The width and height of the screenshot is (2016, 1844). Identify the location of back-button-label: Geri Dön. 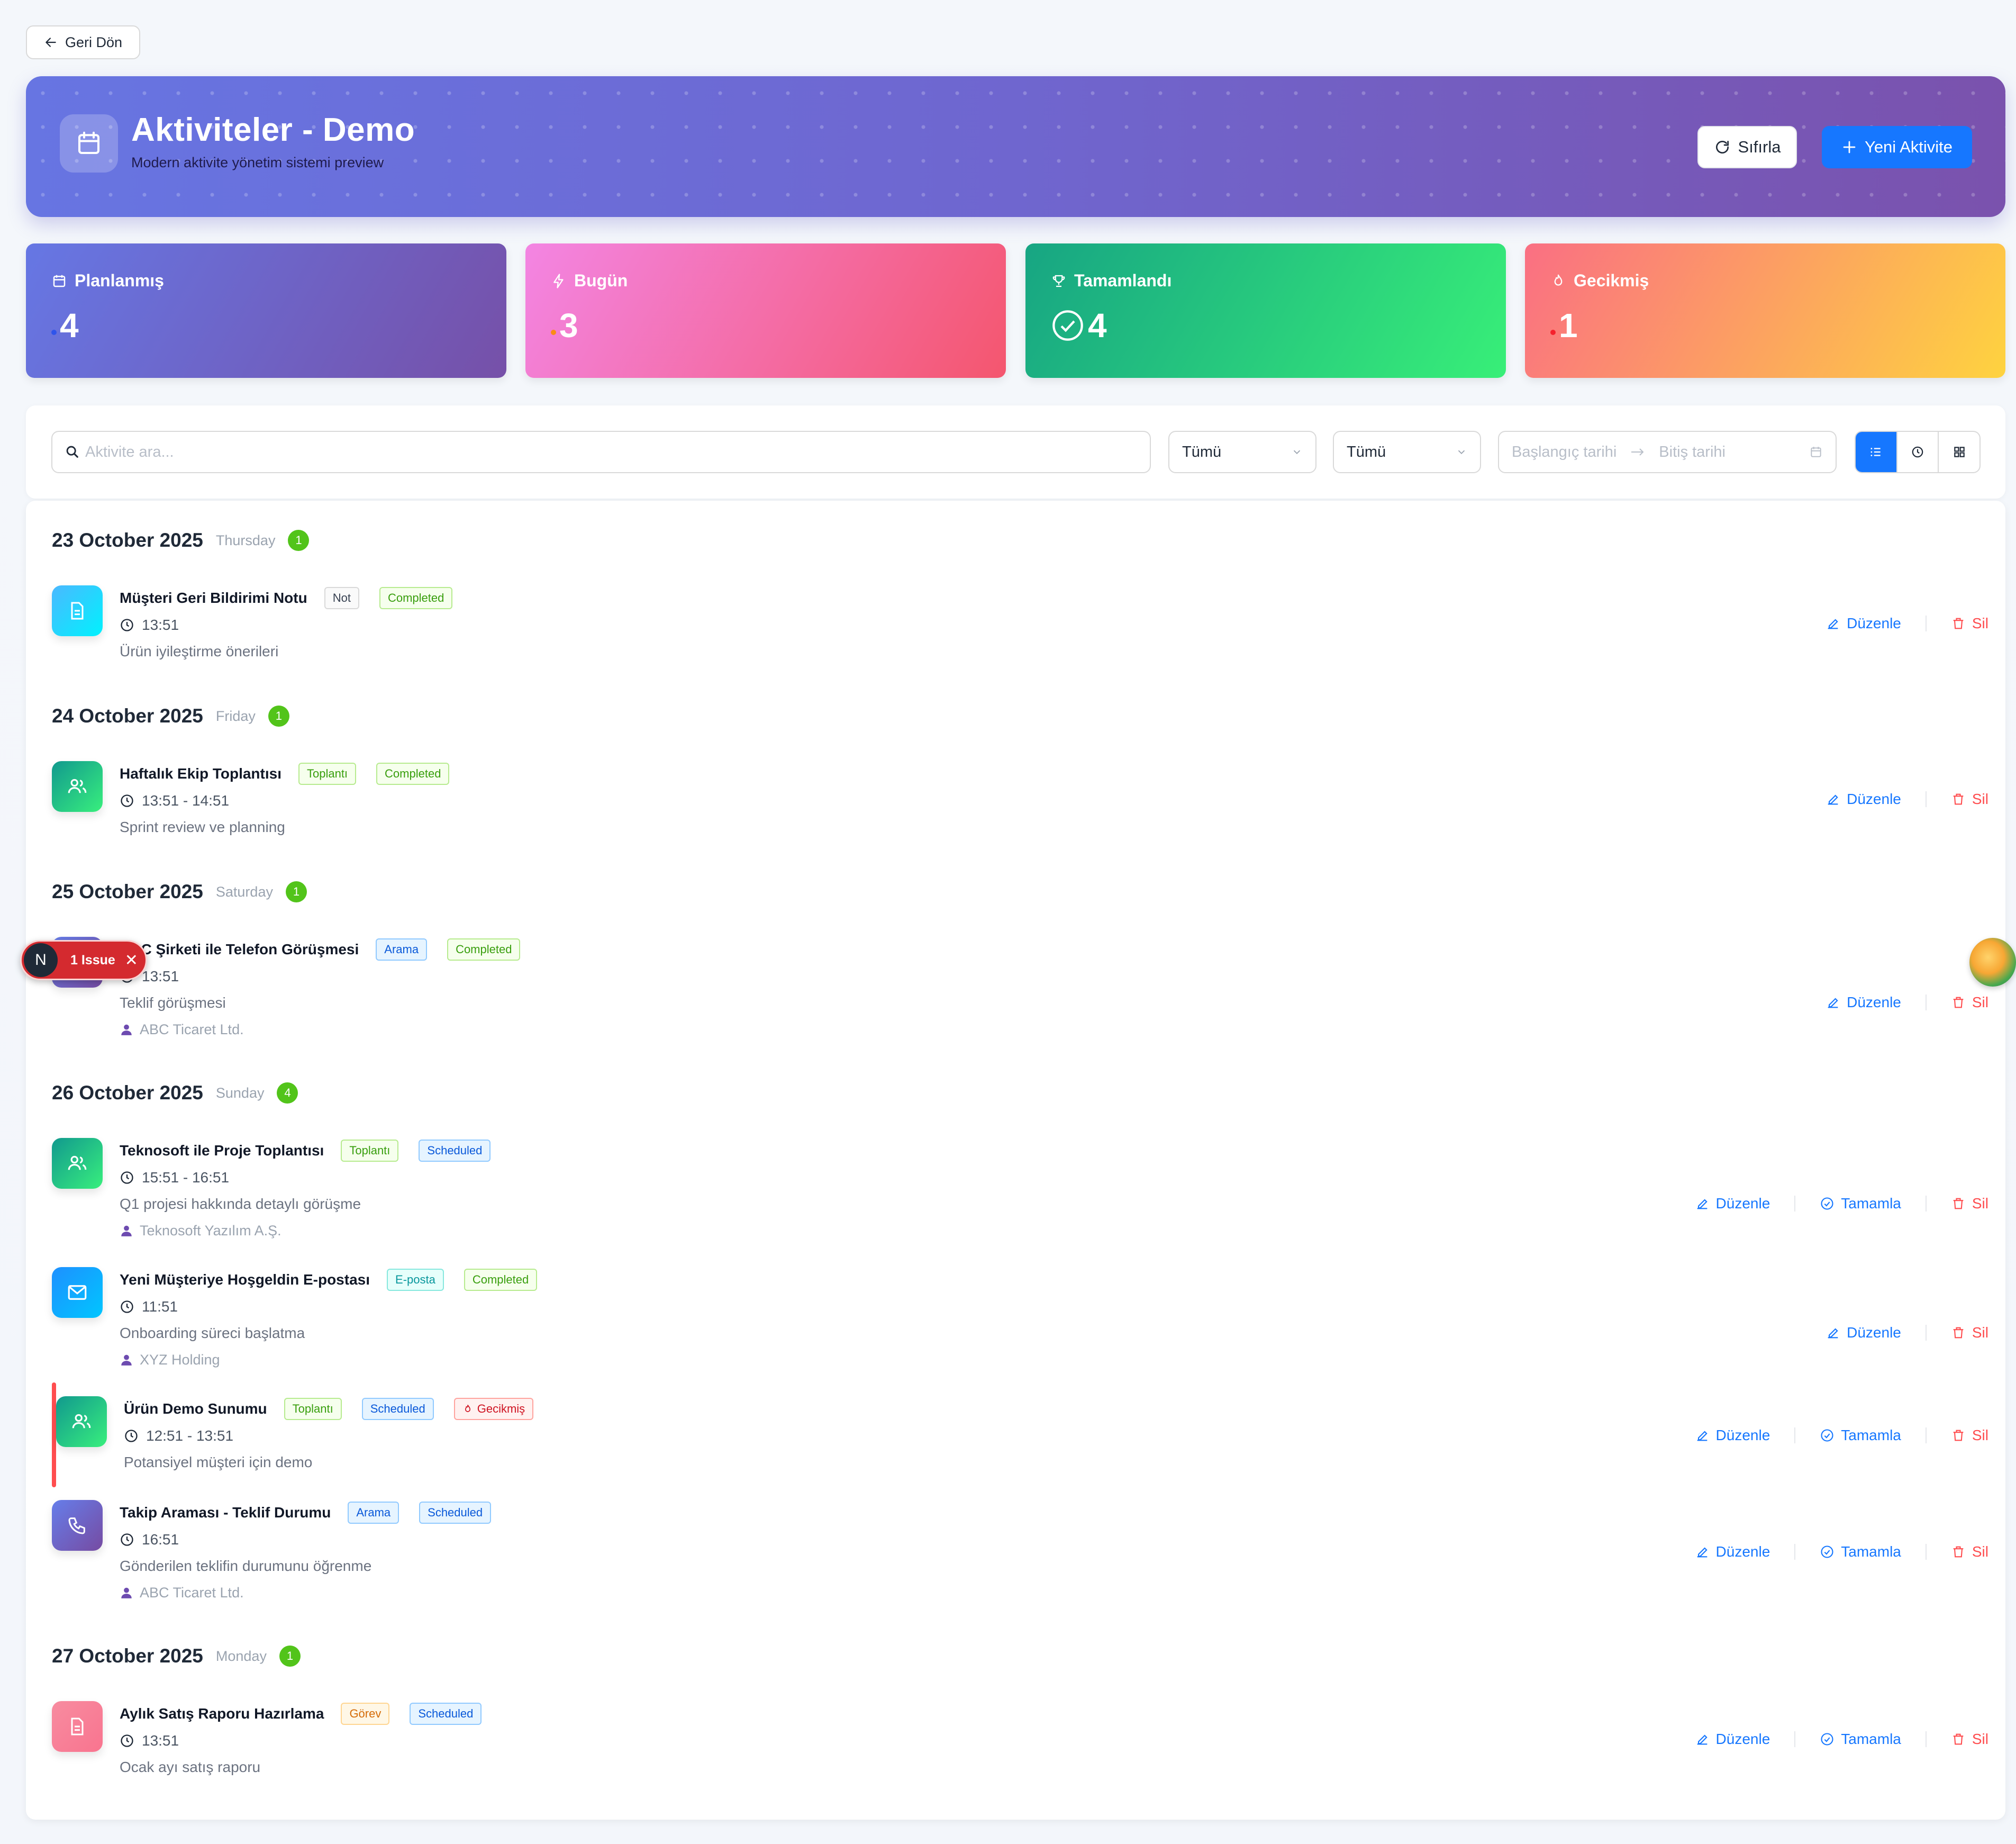
(94, 42).